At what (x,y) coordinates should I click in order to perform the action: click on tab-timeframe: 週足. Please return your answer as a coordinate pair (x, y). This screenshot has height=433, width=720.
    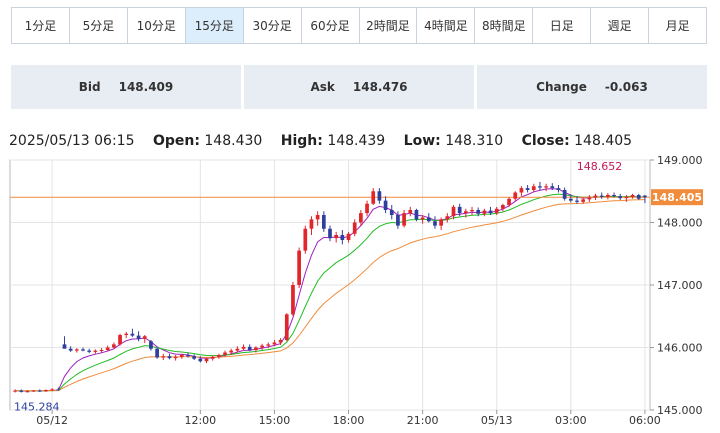
    Looking at the image, I should click on (620, 25).